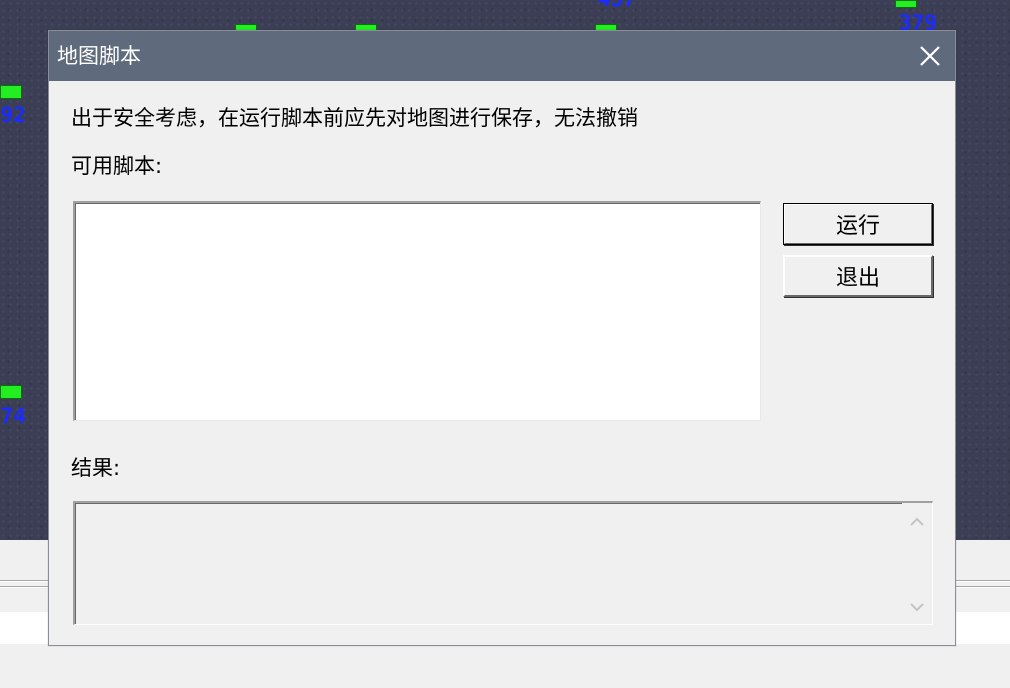 Image resolution: width=1010 pixels, height=688 pixels. Describe the element at coordinates (96, 468) in the screenshot. I see `results-label: 结果:` at that location.